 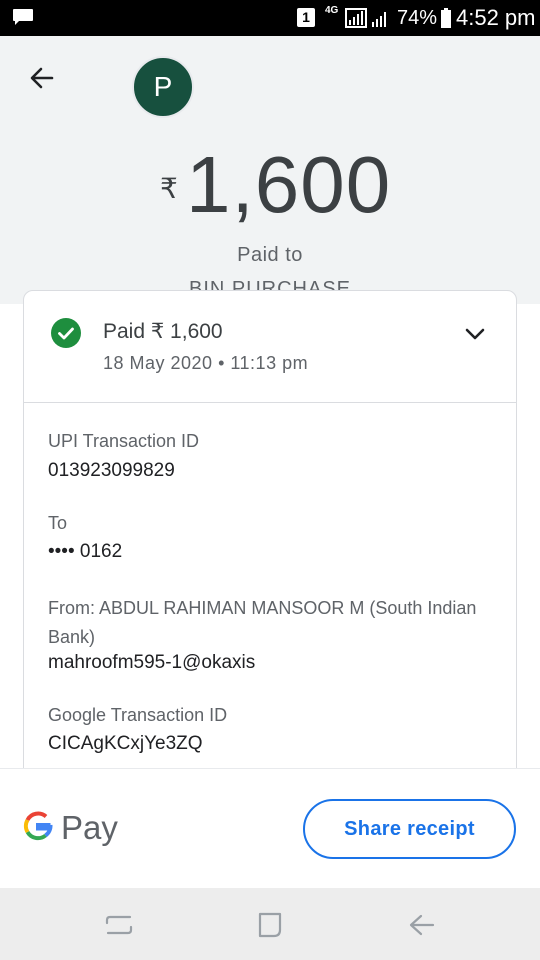 I want to click on gpay-brand-text: Pay, so click(x=89, y=827).